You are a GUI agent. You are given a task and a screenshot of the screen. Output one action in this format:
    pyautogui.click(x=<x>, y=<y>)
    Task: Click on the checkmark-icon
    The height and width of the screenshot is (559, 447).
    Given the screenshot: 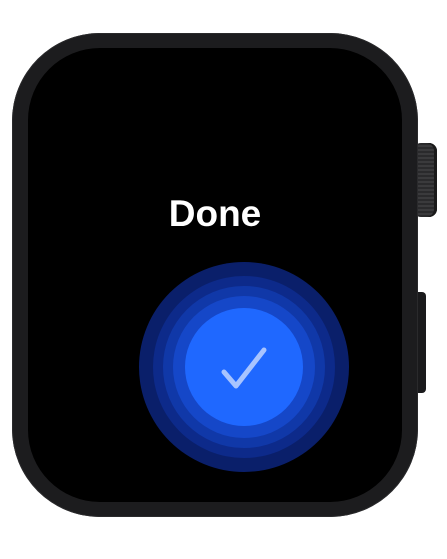 What is the action you would take?
    pyautogui.click(x=244, y=368)
    